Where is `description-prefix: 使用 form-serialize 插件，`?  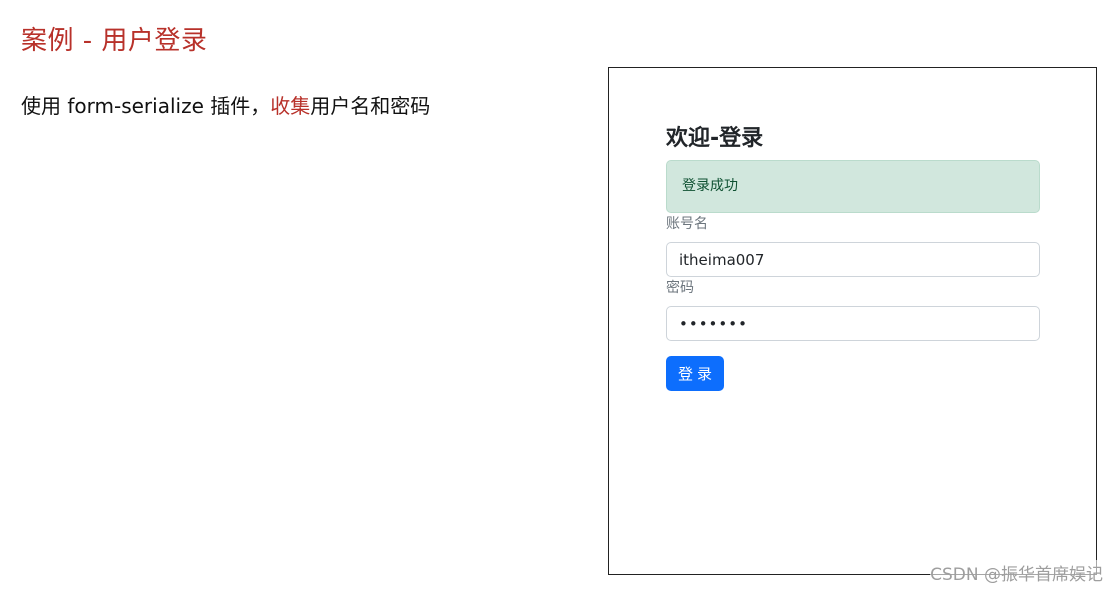 description-prefix: 使用 form-serialize 插件， is located at coordinates (146, 106).